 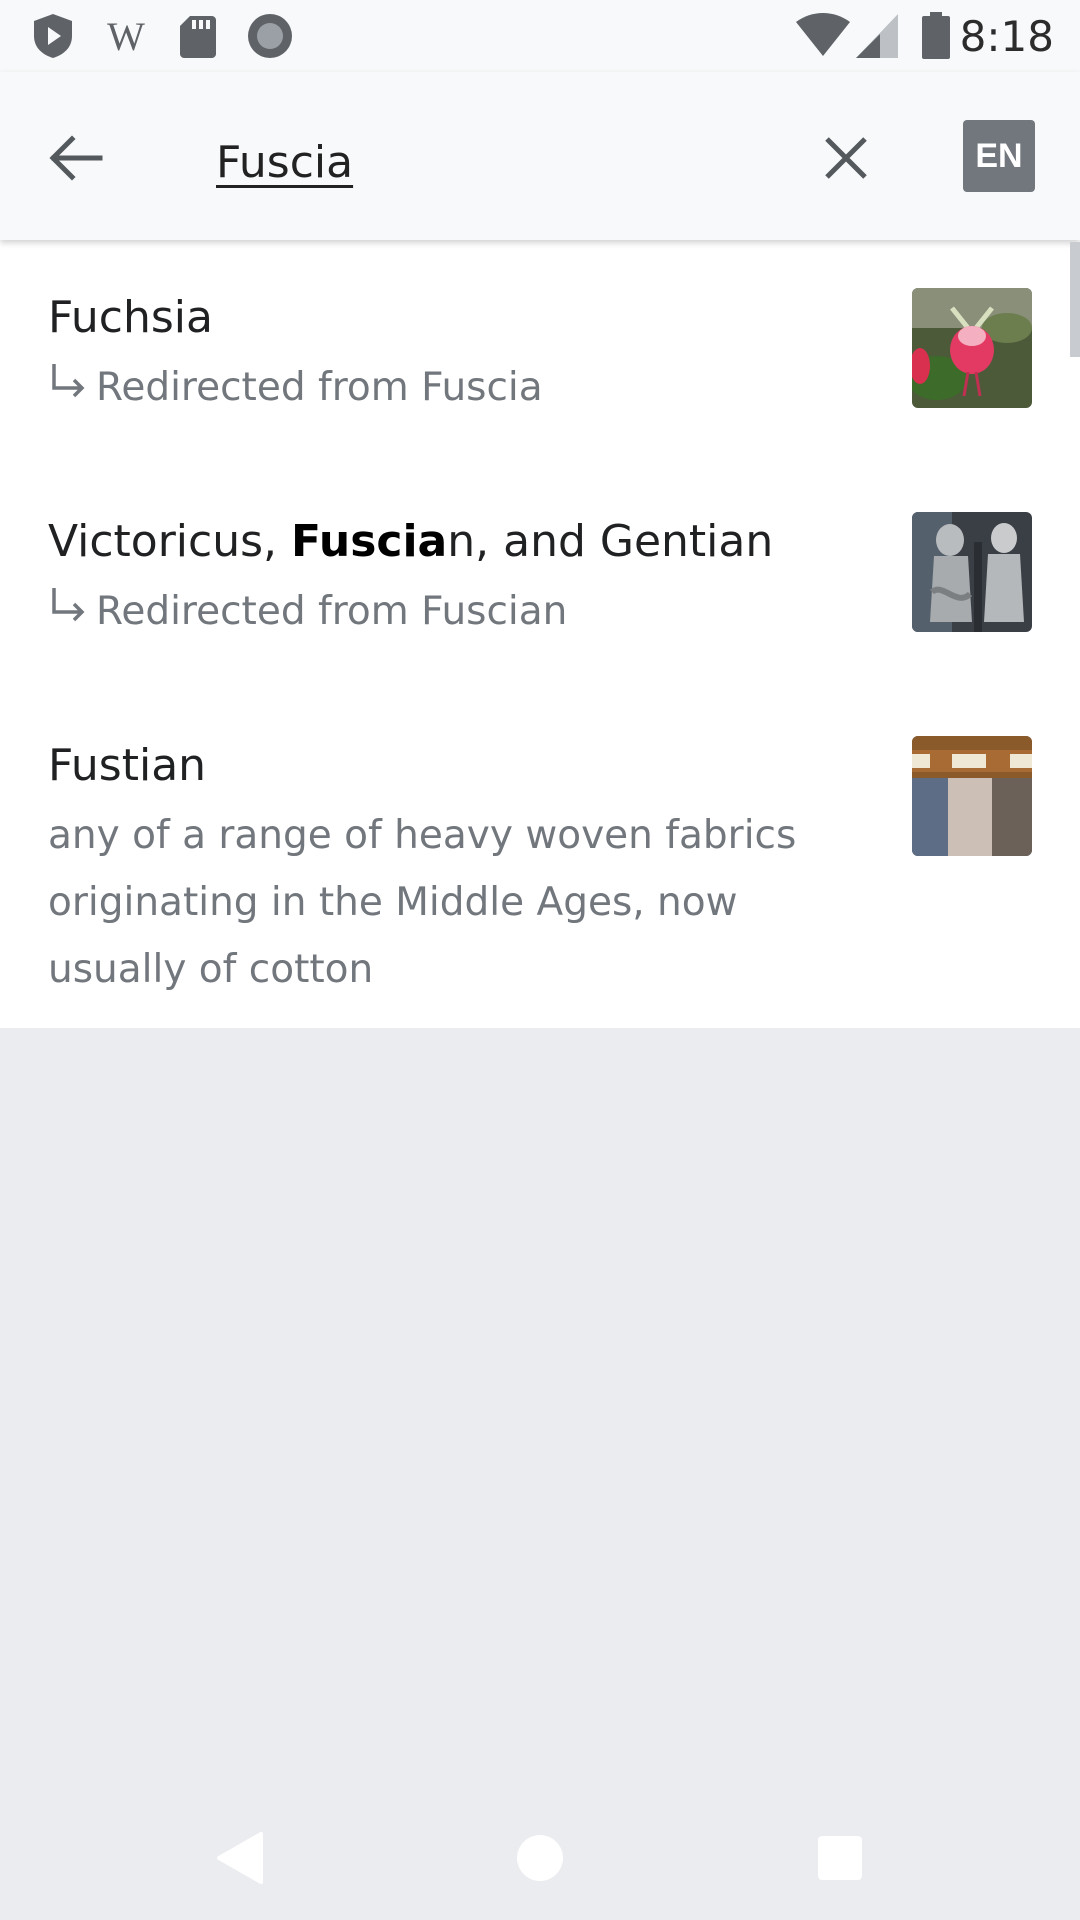 What do you see at coordinates (1075, 299) in the screenshot?
I see `results-scrollbar` at bounding box center [1075, 299].